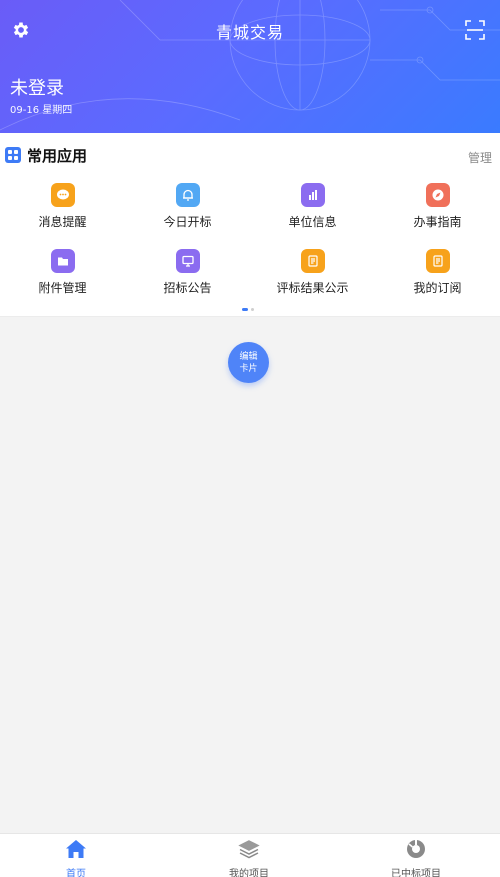  Describe the element at coordinates (187, 222) in the screenshot. I see `app-label: 今日开标` at that location.